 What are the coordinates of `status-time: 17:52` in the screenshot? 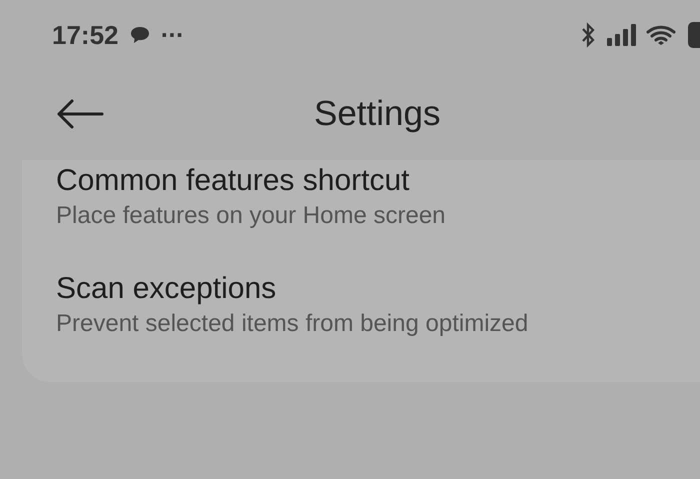 It's located at (85, 35).